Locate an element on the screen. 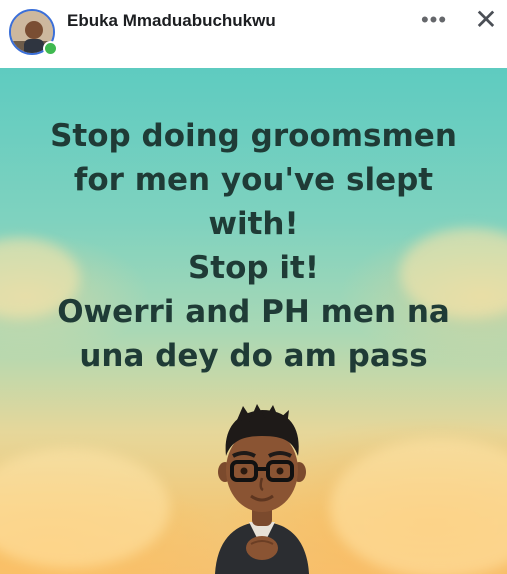 The image size is (507, 574). post-header: Ebuka Mmaduabuchukwu ••• ✕ is located at coordinates (253, 34).